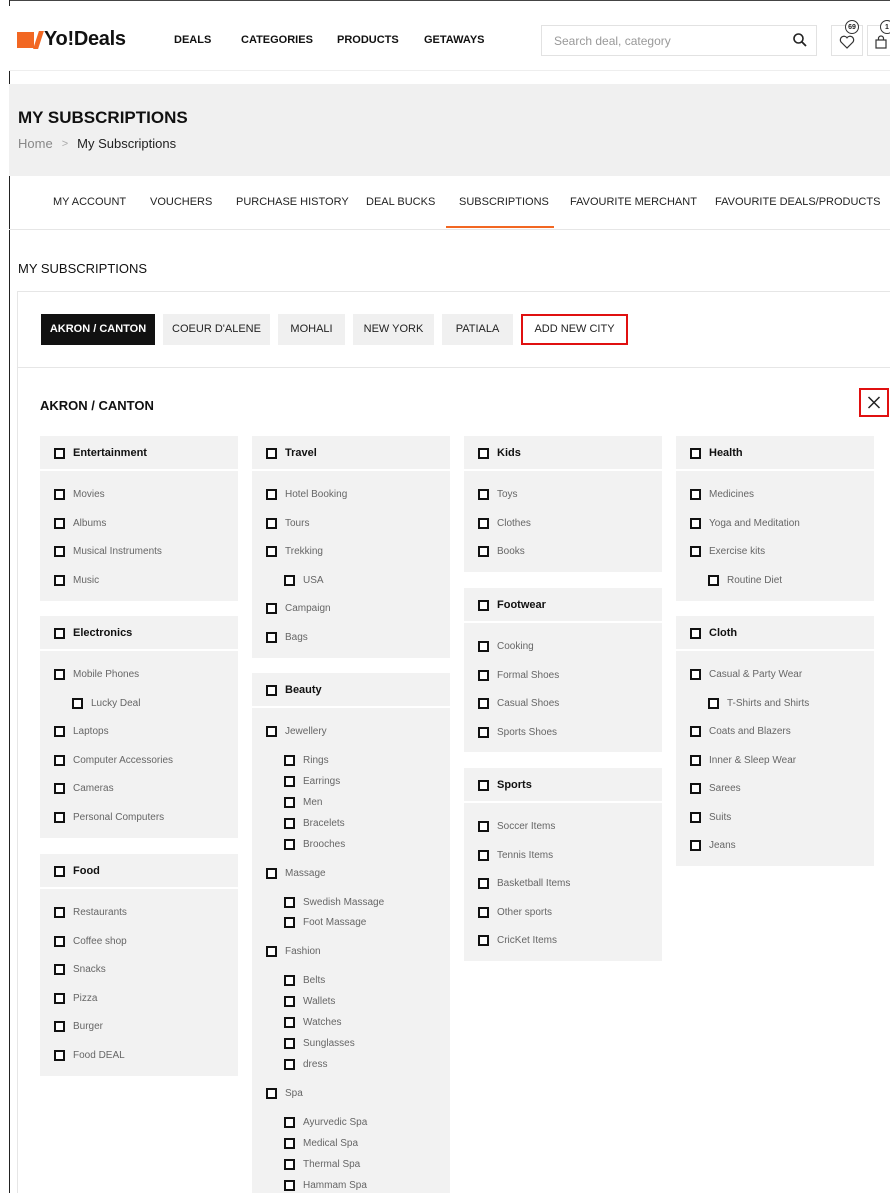 This screenshot has height=1193, width=890. I want to click on subcategory-item-swedish-massage: Swedish Massage, so click(334, 902).